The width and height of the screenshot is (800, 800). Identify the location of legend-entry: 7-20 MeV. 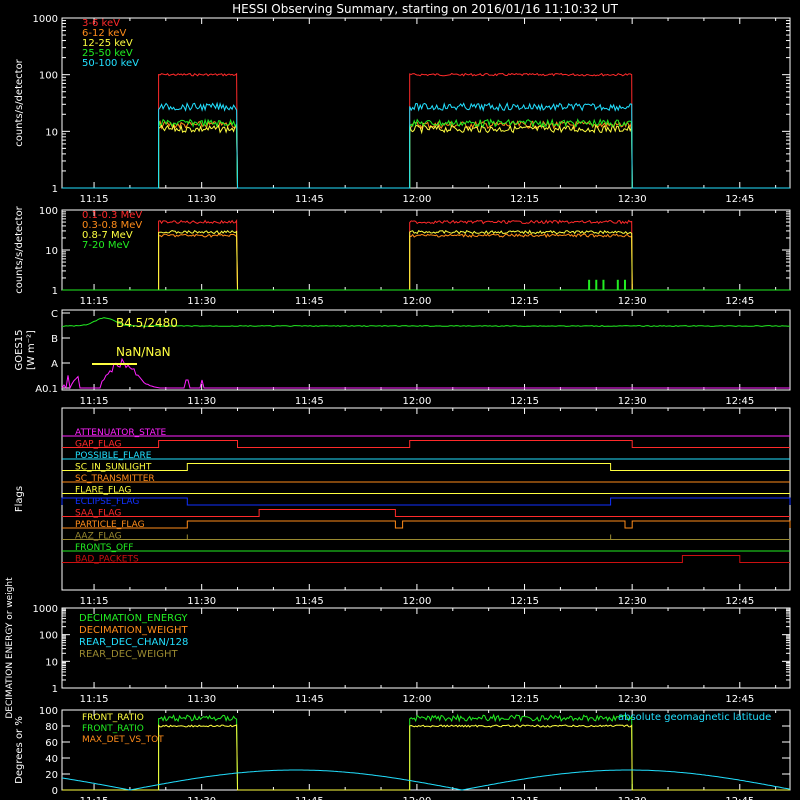
(106, 245).